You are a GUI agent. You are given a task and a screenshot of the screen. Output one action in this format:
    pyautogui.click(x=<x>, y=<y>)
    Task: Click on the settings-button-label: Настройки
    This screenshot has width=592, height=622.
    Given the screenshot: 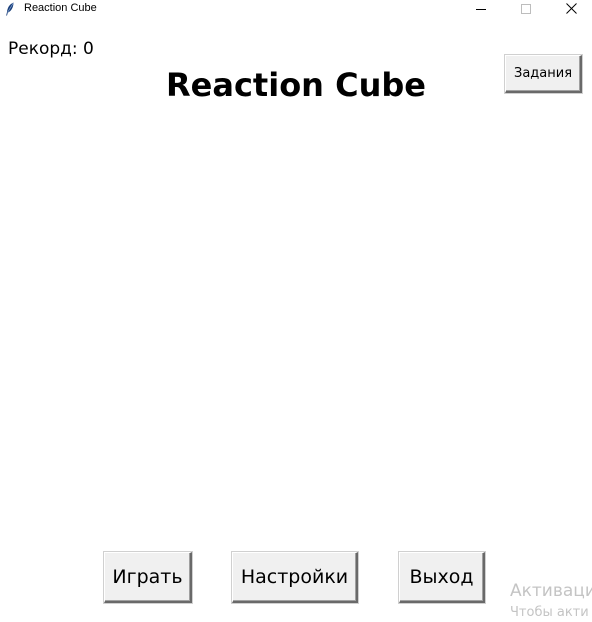 What is the action you would take?
    pyautogui.click(x=294, y=577)
    